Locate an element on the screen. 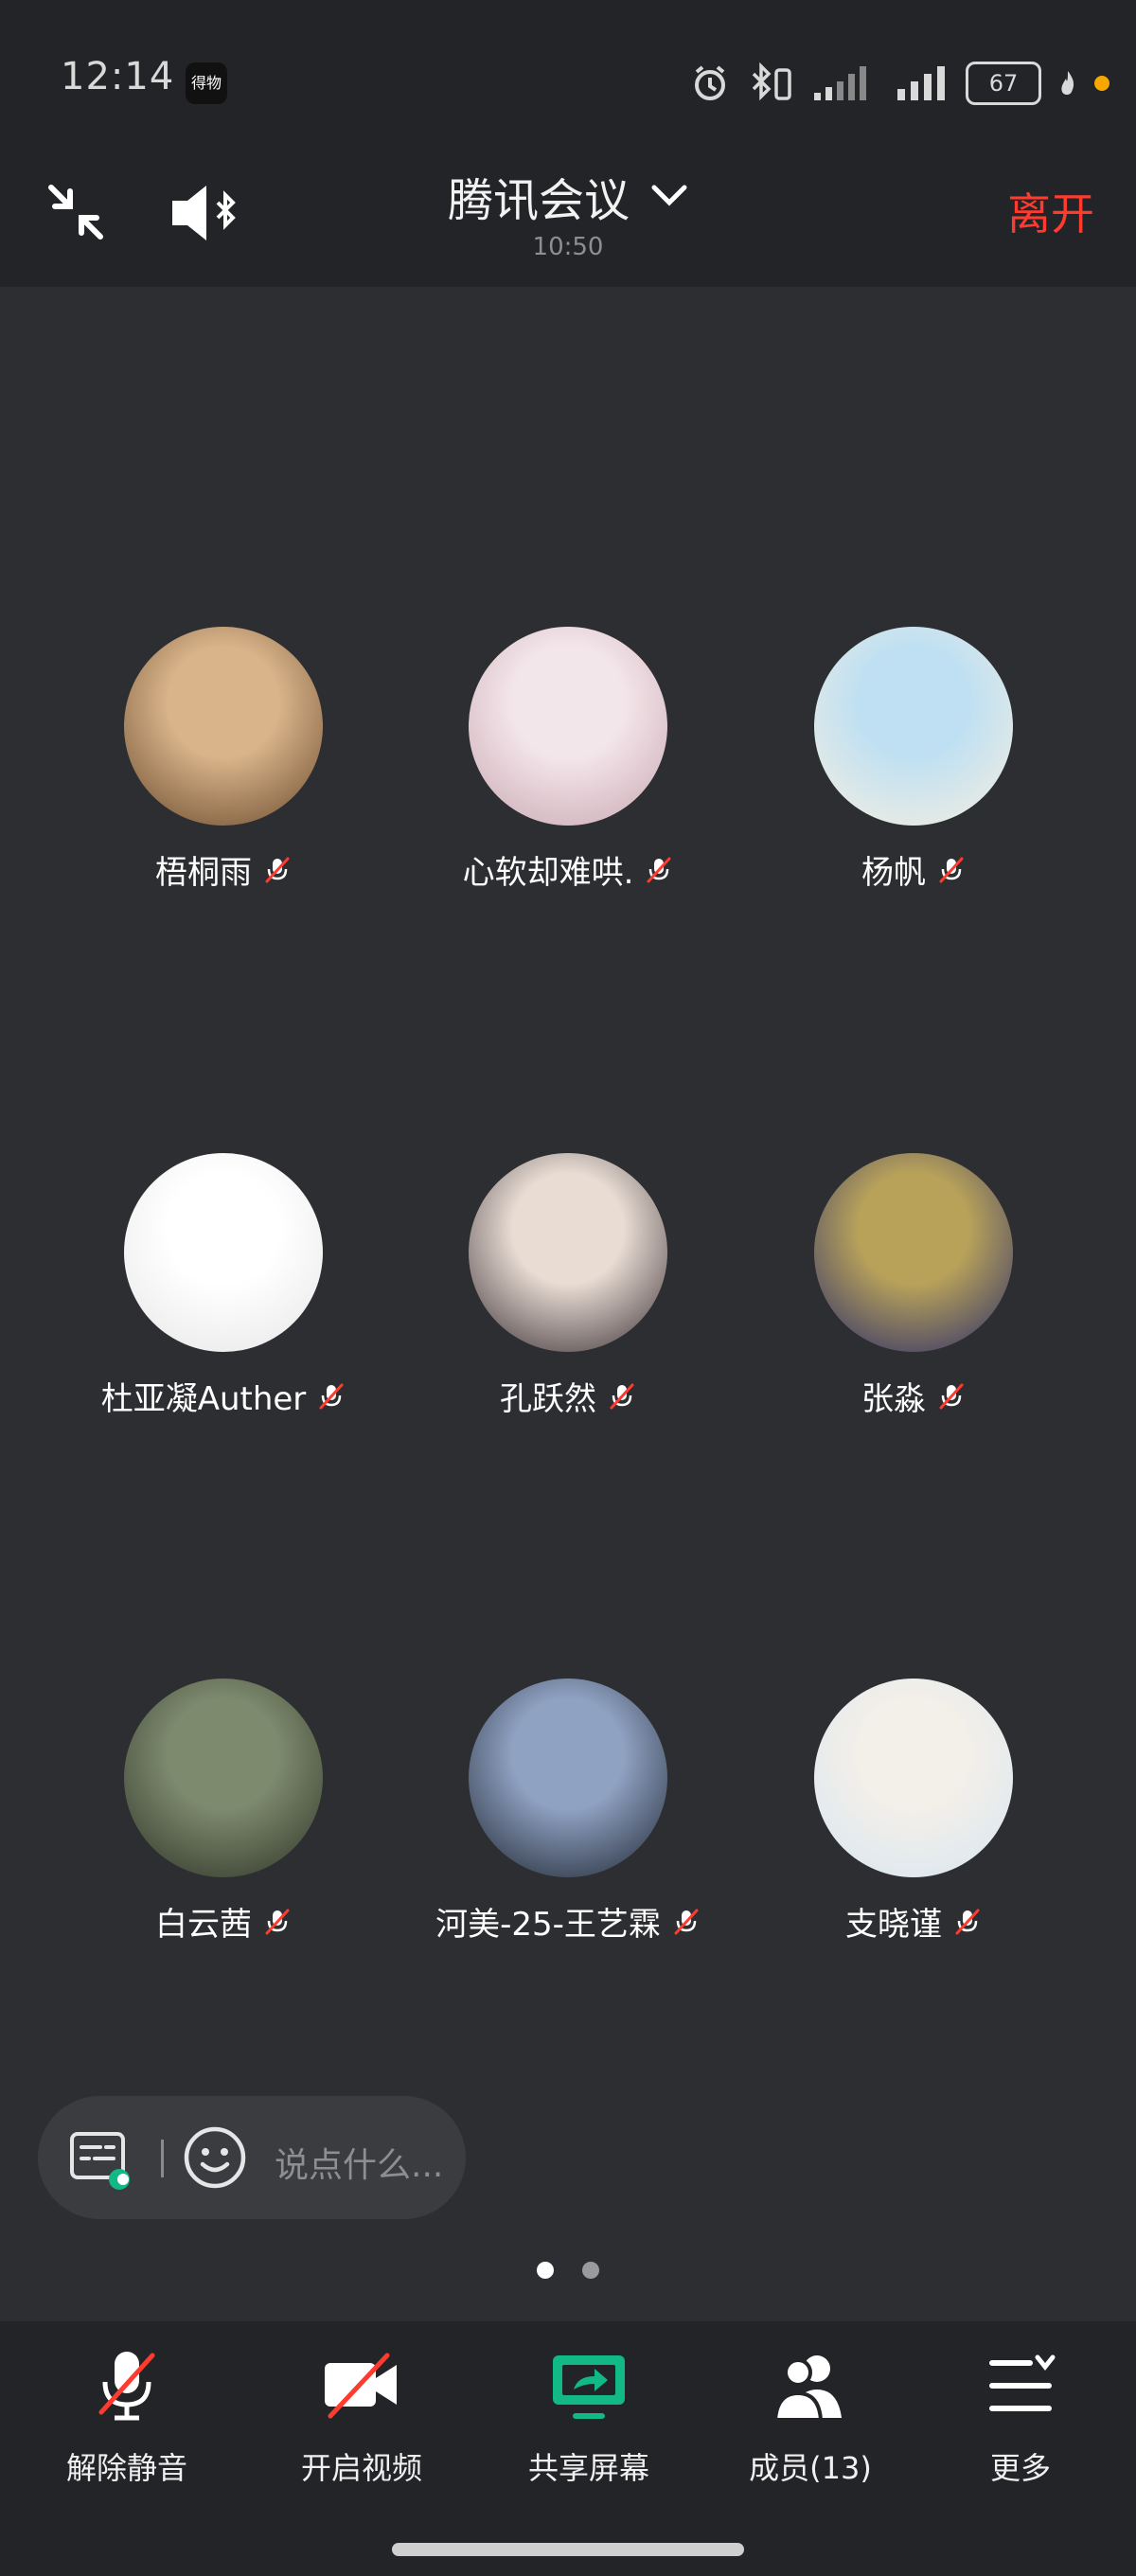  start-video-label: 开启视频 is located at coordinates (361, 2468).